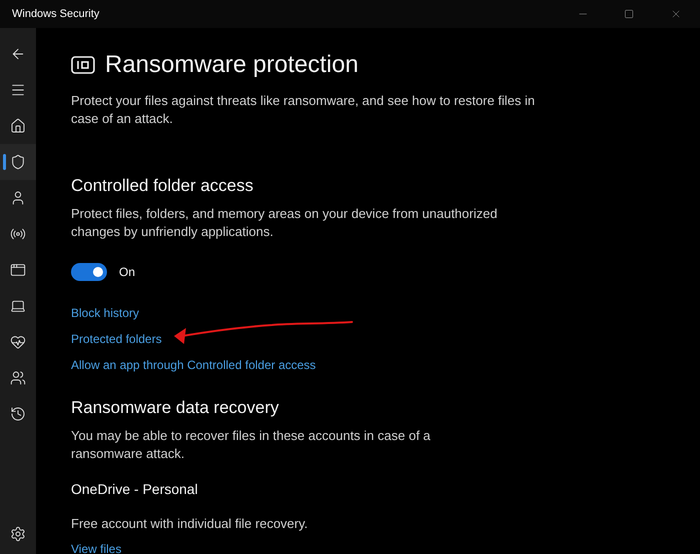  Describe the element at coordinates (190, 524) in the screenshot. I see `account-detail: Free account with individual file recovery.` at that location.